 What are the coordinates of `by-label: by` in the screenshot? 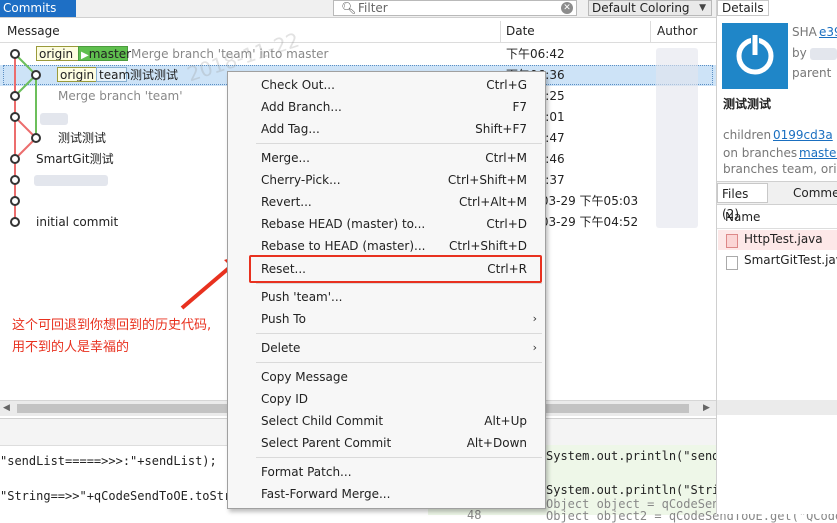 It's located at (799, 53).